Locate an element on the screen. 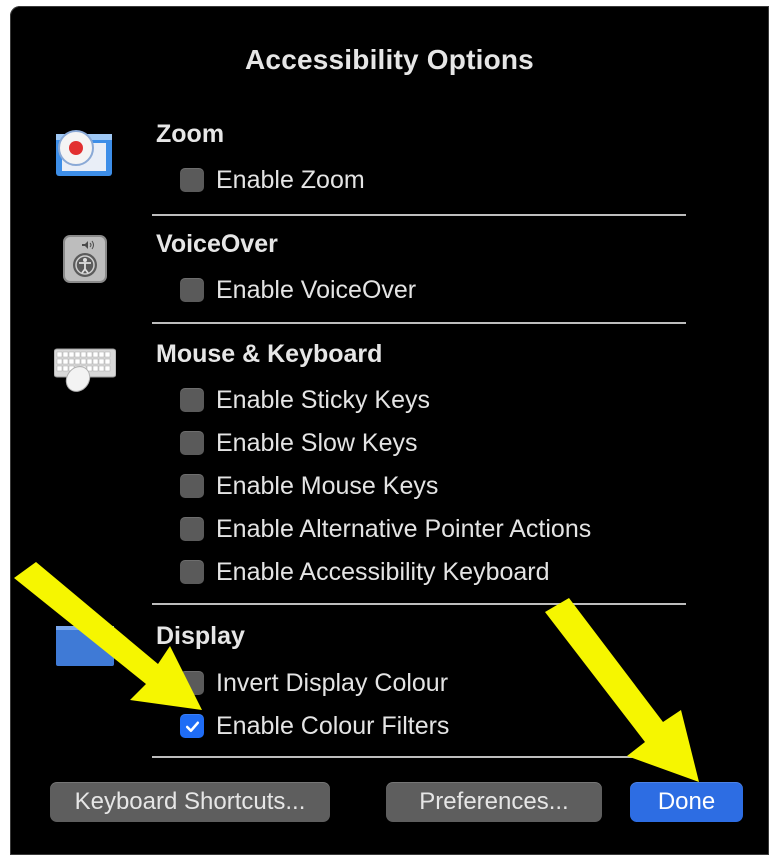 The width and height of the screenshot is (769, 855). option-label: Enable Sticky Keys is located at coordinates (323, 399).